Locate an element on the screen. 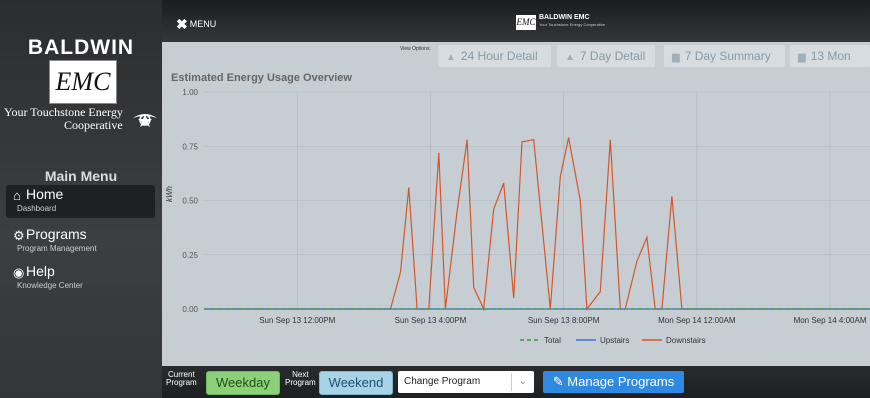  y-tick-label: 0.50 is located at coordinates (190, 201).